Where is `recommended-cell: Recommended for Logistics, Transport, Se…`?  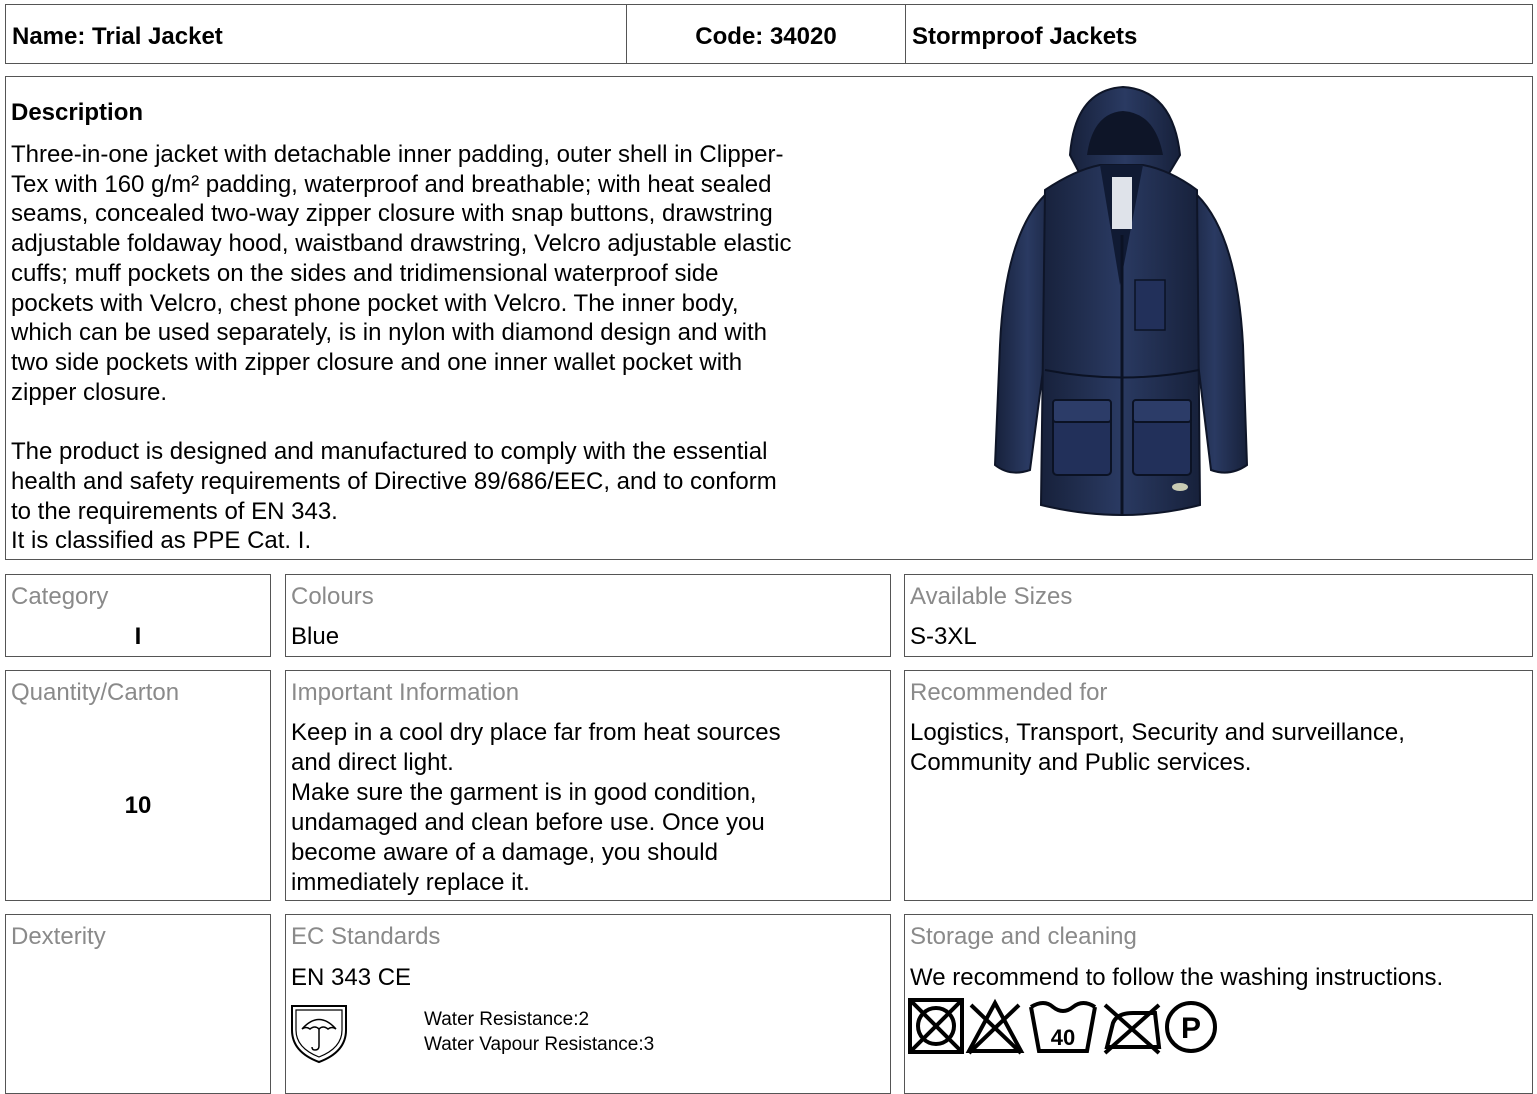
recommended-cell: Recommended for Logistics, Transport, Se… is located at coordinates (1218, 785).